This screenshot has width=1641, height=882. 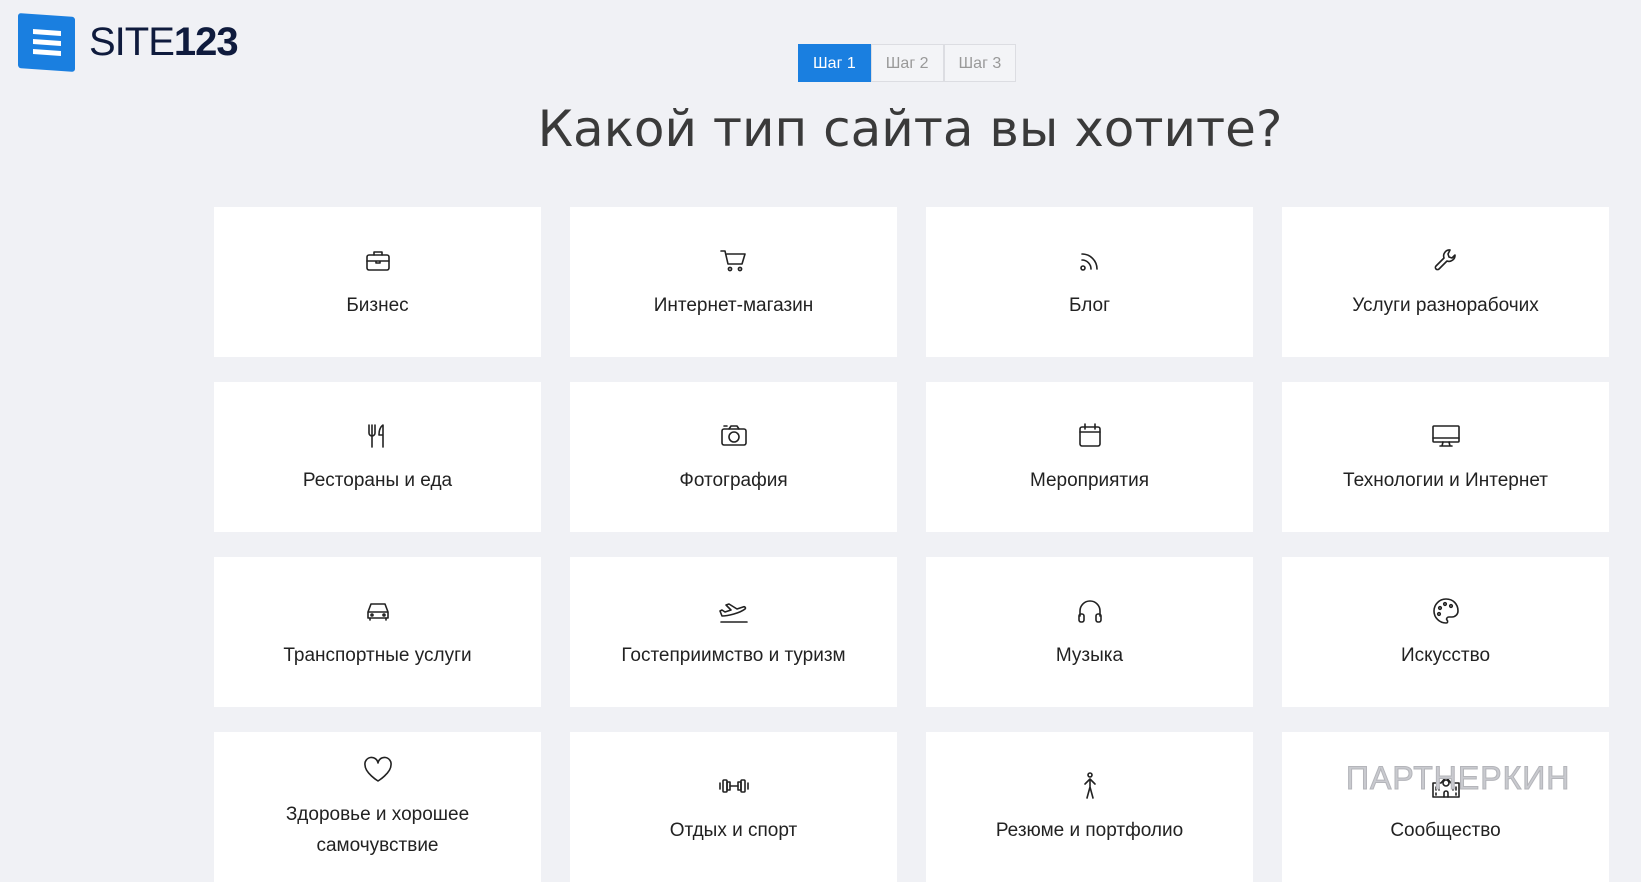 What do you see at coordinates (834, 63) in the screenshot?
I see `step-1-tab: Шаг 1` at bounding box center [834, 63].